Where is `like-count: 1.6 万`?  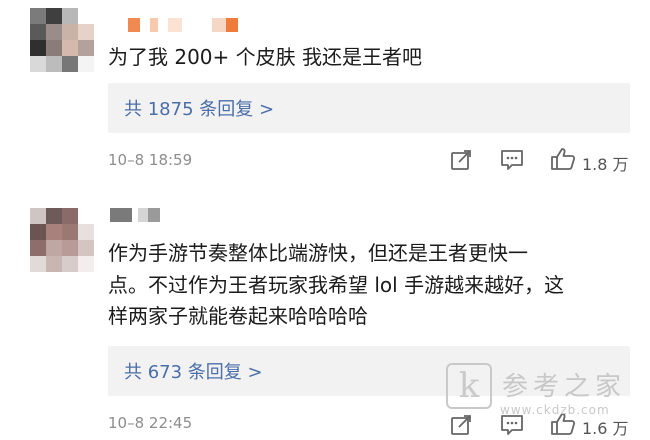 like-count: 1.6 万 is located at coordinates (605, 428).